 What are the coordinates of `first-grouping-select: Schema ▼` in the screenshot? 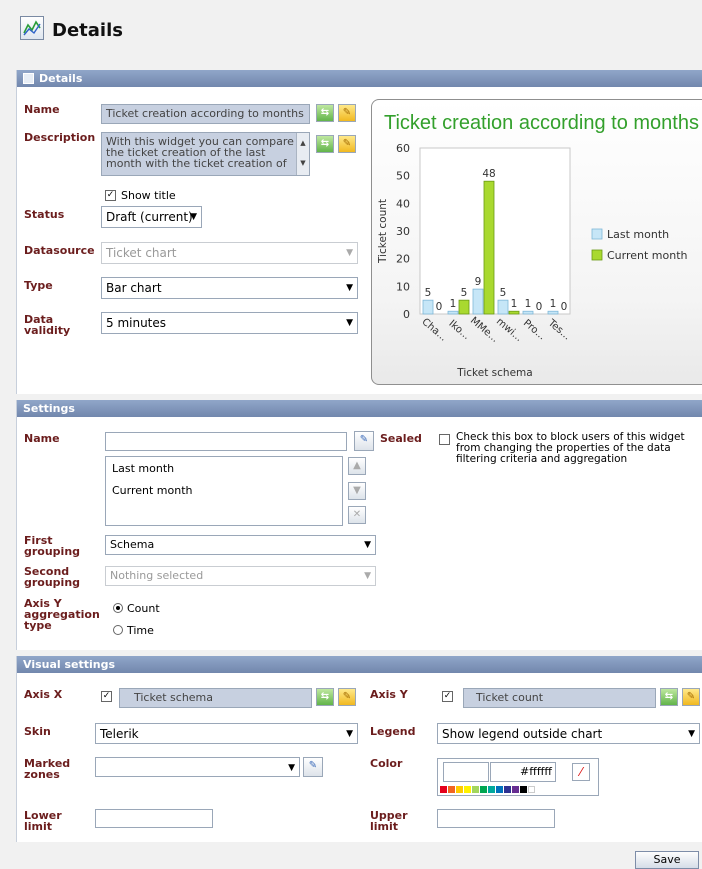 It's located at (240, 545).